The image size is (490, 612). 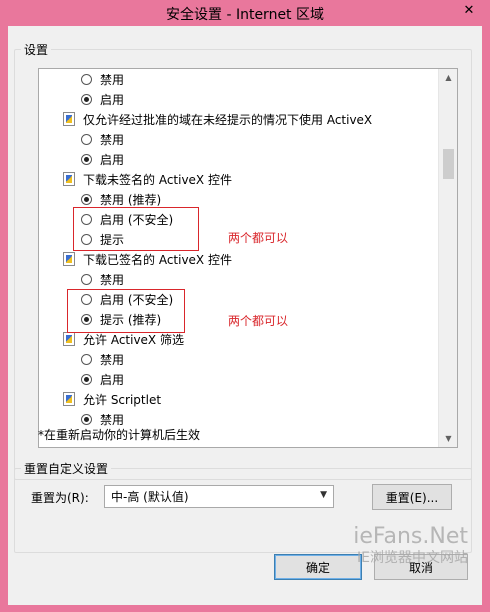 What do you see at coordinates (318, 567) in the screenshot?
I see `ok-button: 确定` at bounding box center [318, 567].